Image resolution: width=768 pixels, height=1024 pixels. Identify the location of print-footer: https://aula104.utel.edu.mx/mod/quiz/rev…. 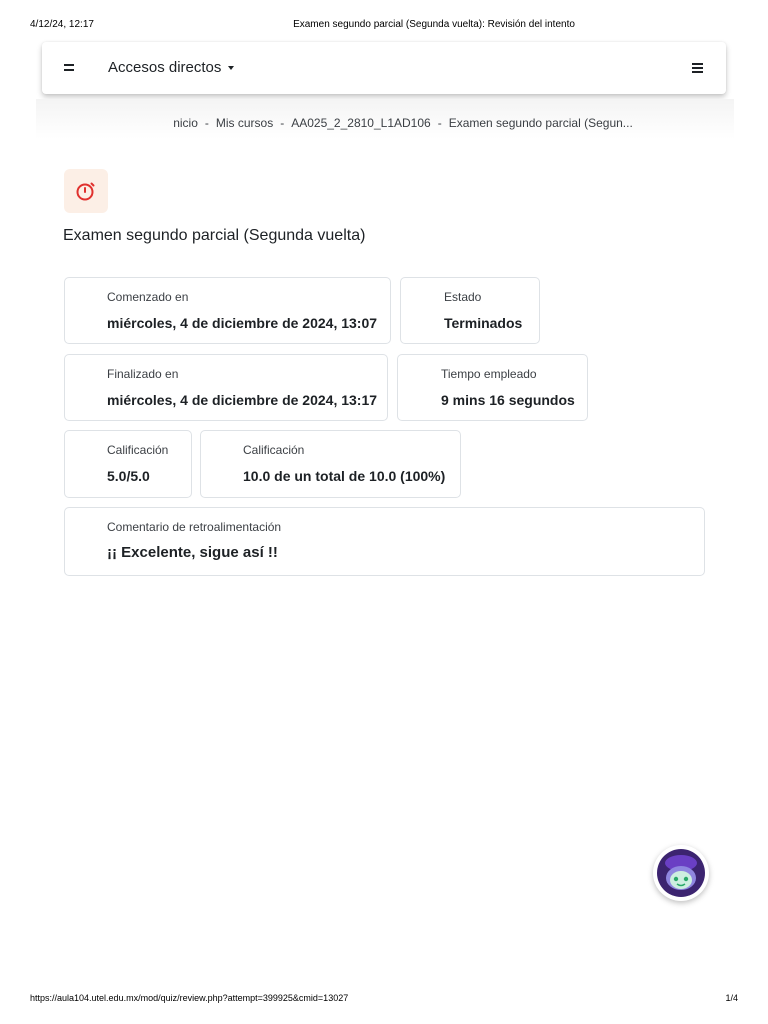
(384, 1000).